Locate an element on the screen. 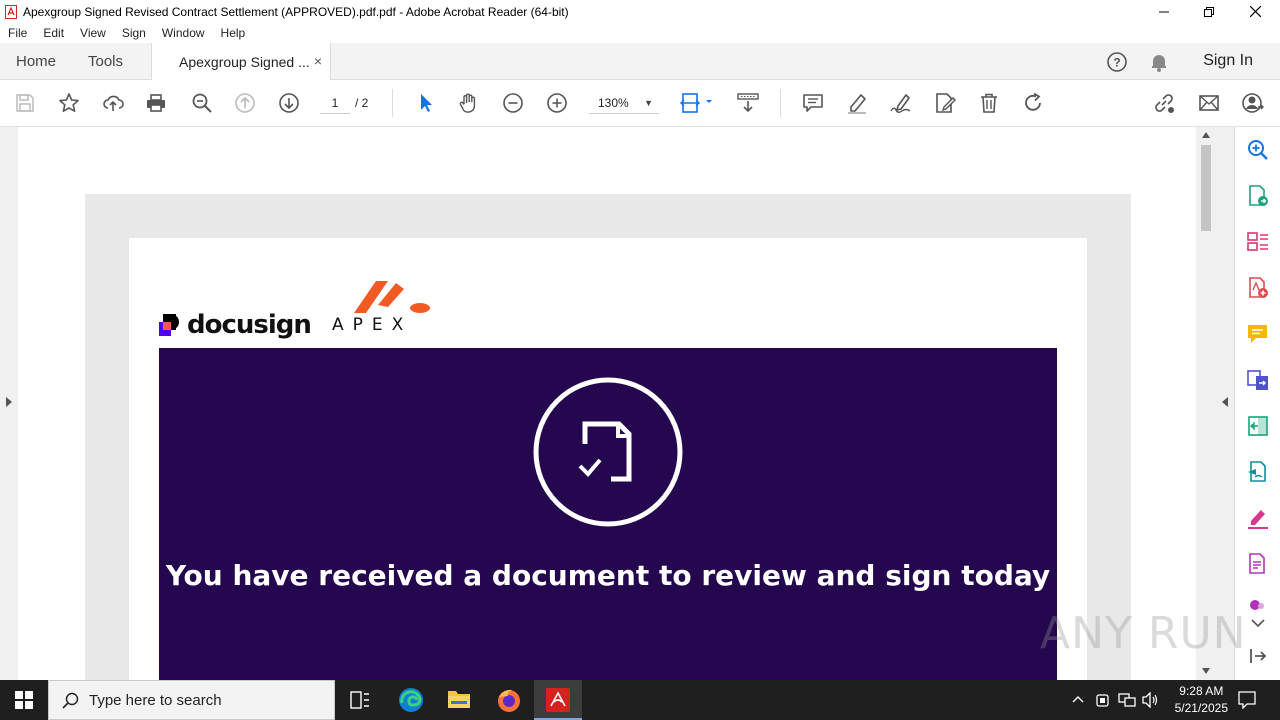 This screenshot has width=1280, height=720. taskbar-clock: 9:28 AM 5/21/2025 is located at coordinates (1201, 700).